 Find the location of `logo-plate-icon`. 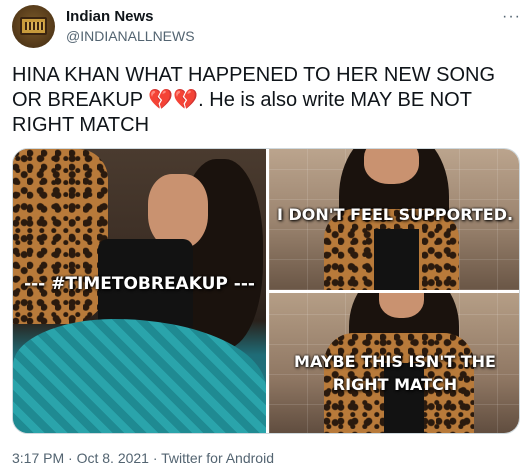

logo-plate-icon is located at coordinates (33, 26).